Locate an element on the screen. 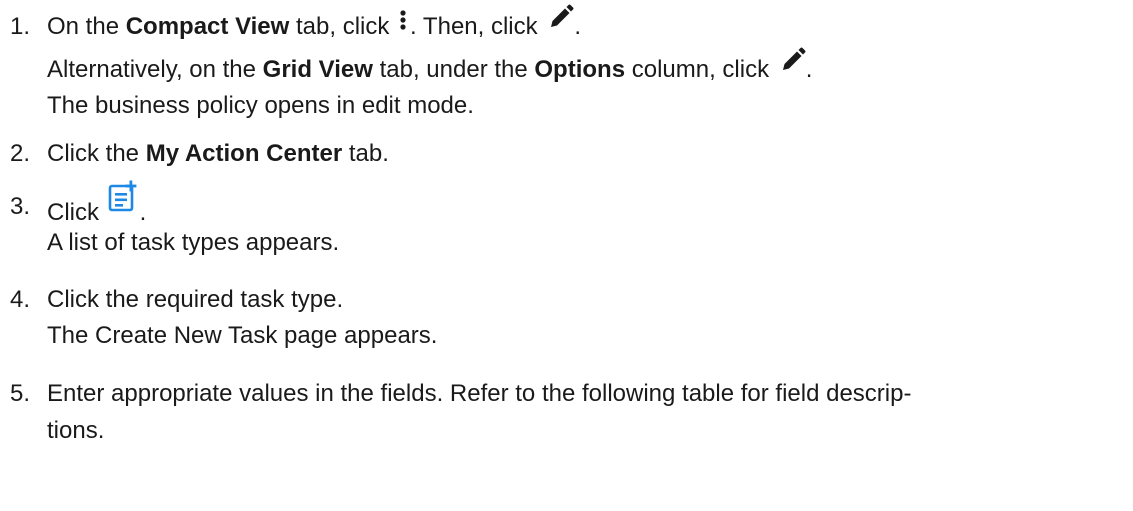 The width and height of the screenshot is (1133, 511). step-3-result: A list of task types appears. is located at coordinates (193, 242).